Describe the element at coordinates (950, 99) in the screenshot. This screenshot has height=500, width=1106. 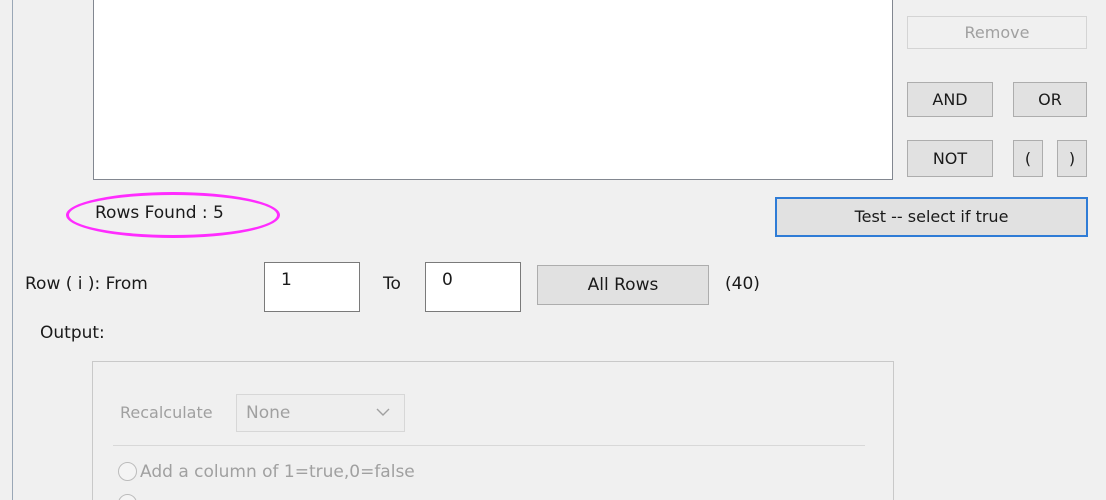
I see `and-button: AND` at that location.